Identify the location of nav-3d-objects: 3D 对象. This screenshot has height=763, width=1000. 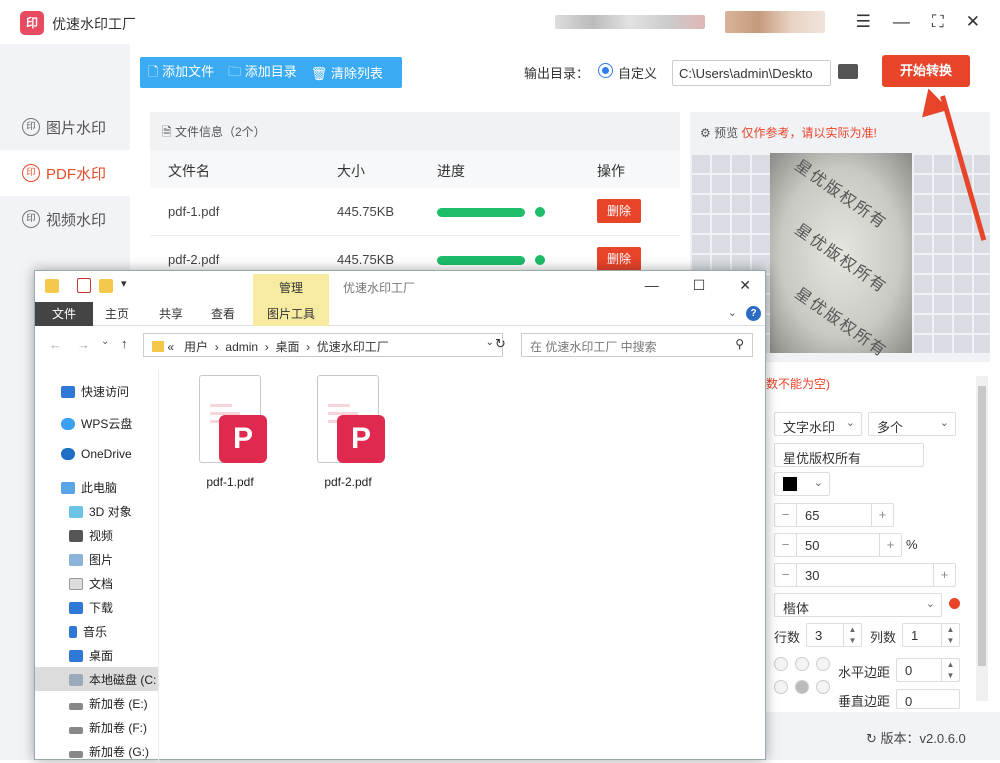
(96, 511).